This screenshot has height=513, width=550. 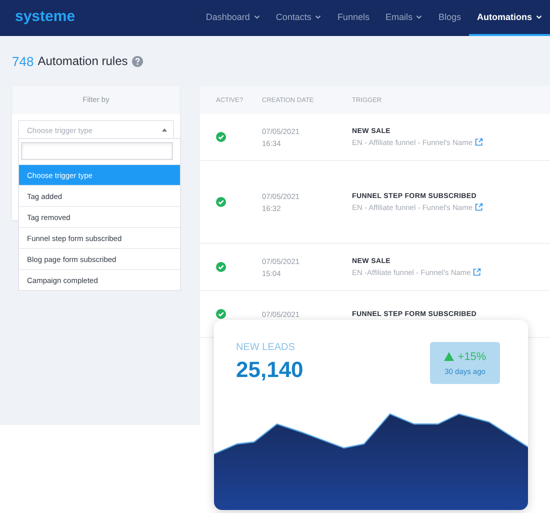 I want to click on search-field, so click(x=97, y=151).